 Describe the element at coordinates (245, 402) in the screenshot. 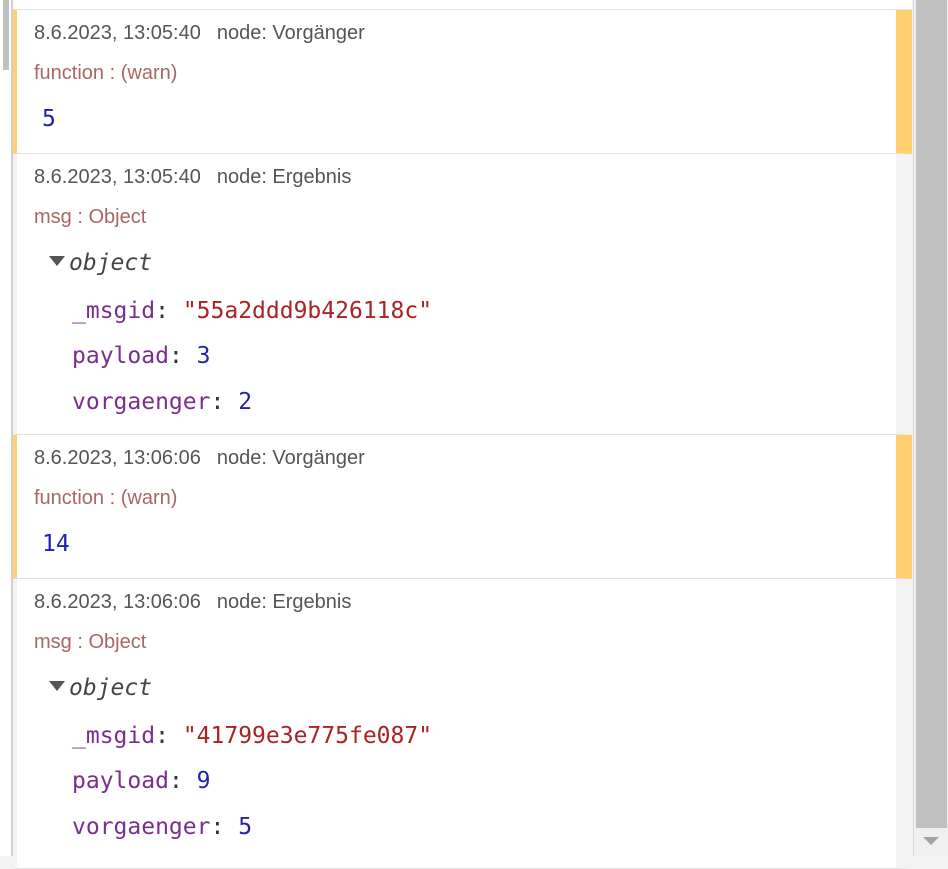

I see `property-value: 2` at that location.